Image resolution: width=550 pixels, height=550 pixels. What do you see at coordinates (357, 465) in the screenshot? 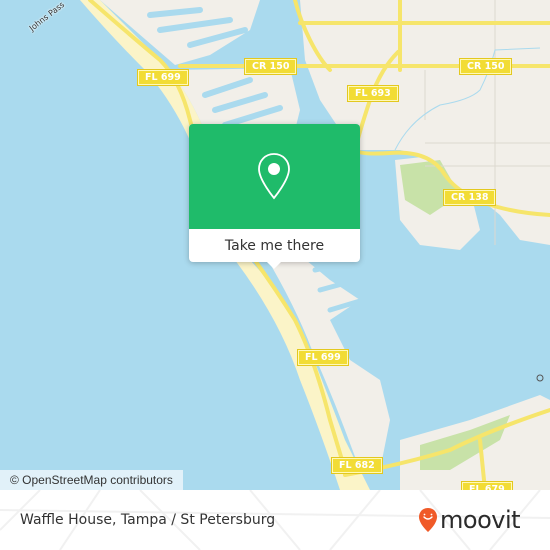
I see `fl-682-shield: FL 682` at bounding box center [357, 465].